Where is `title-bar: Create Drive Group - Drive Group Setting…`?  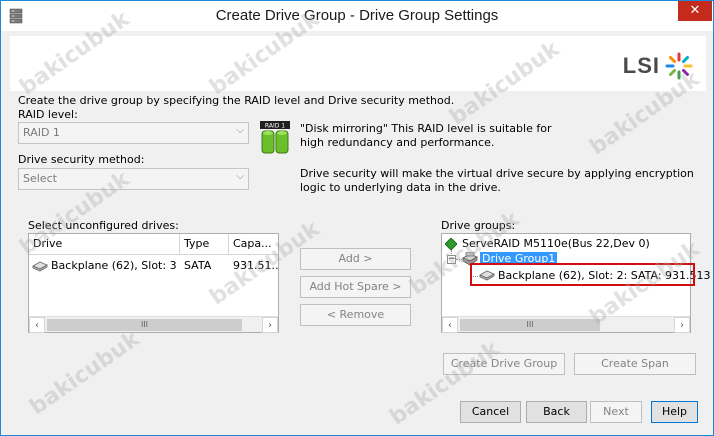 title-bar: Create Drive Group - Drive Group Setting… is located at coordinates (357, 16).